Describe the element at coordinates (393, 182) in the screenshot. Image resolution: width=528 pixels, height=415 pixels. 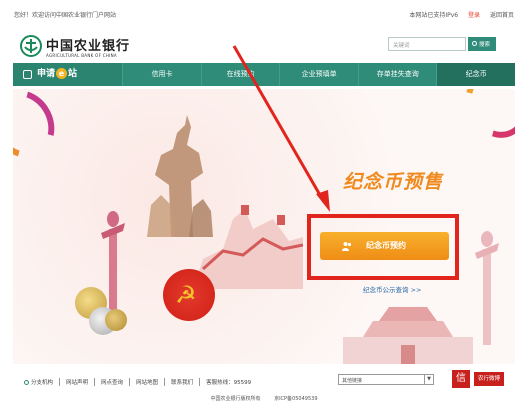
I see `banner-headline: 纪念币预售` at that location.